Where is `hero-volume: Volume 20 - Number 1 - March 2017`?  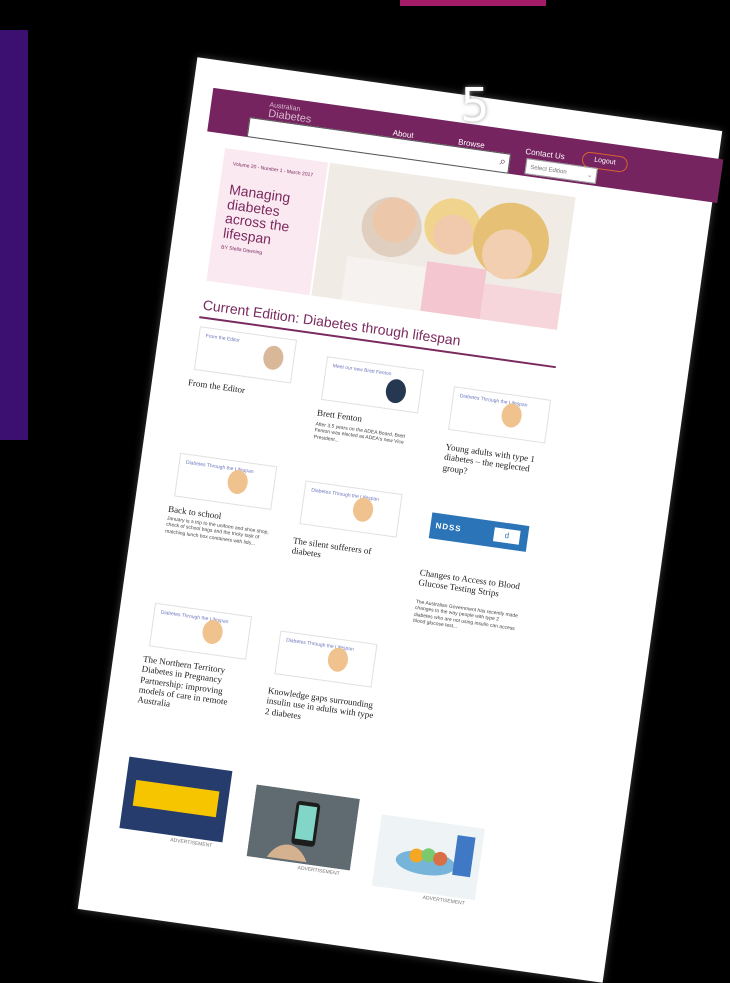
hero-volume: Volume 20 - Number 1 - March 2017 is located at coordinates (273, 170).